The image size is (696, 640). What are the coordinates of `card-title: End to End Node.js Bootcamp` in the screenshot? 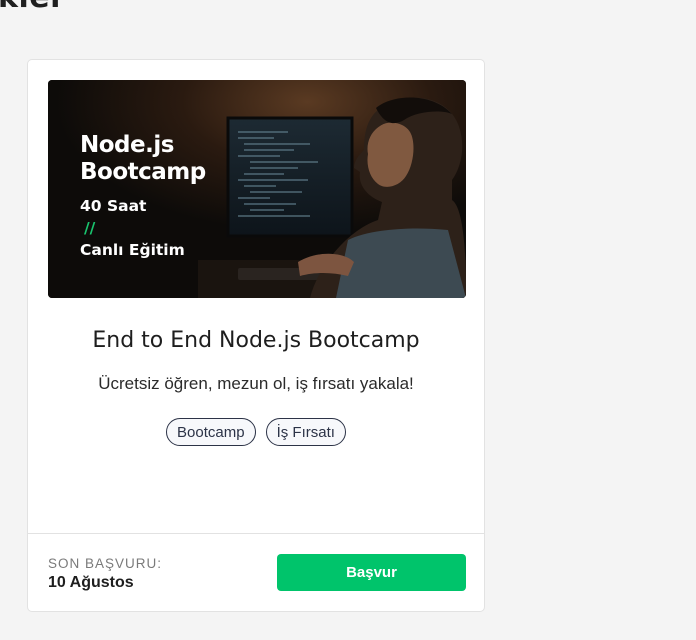 It's located at (256, 340).